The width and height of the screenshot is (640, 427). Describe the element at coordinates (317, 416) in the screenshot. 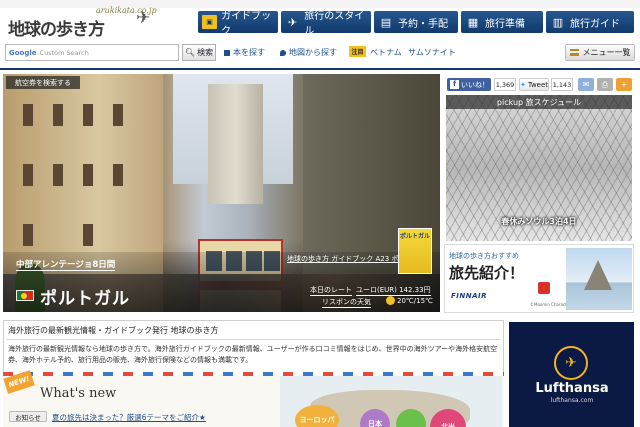

I see `map-region-europe: ヨーロッパ` at that location.